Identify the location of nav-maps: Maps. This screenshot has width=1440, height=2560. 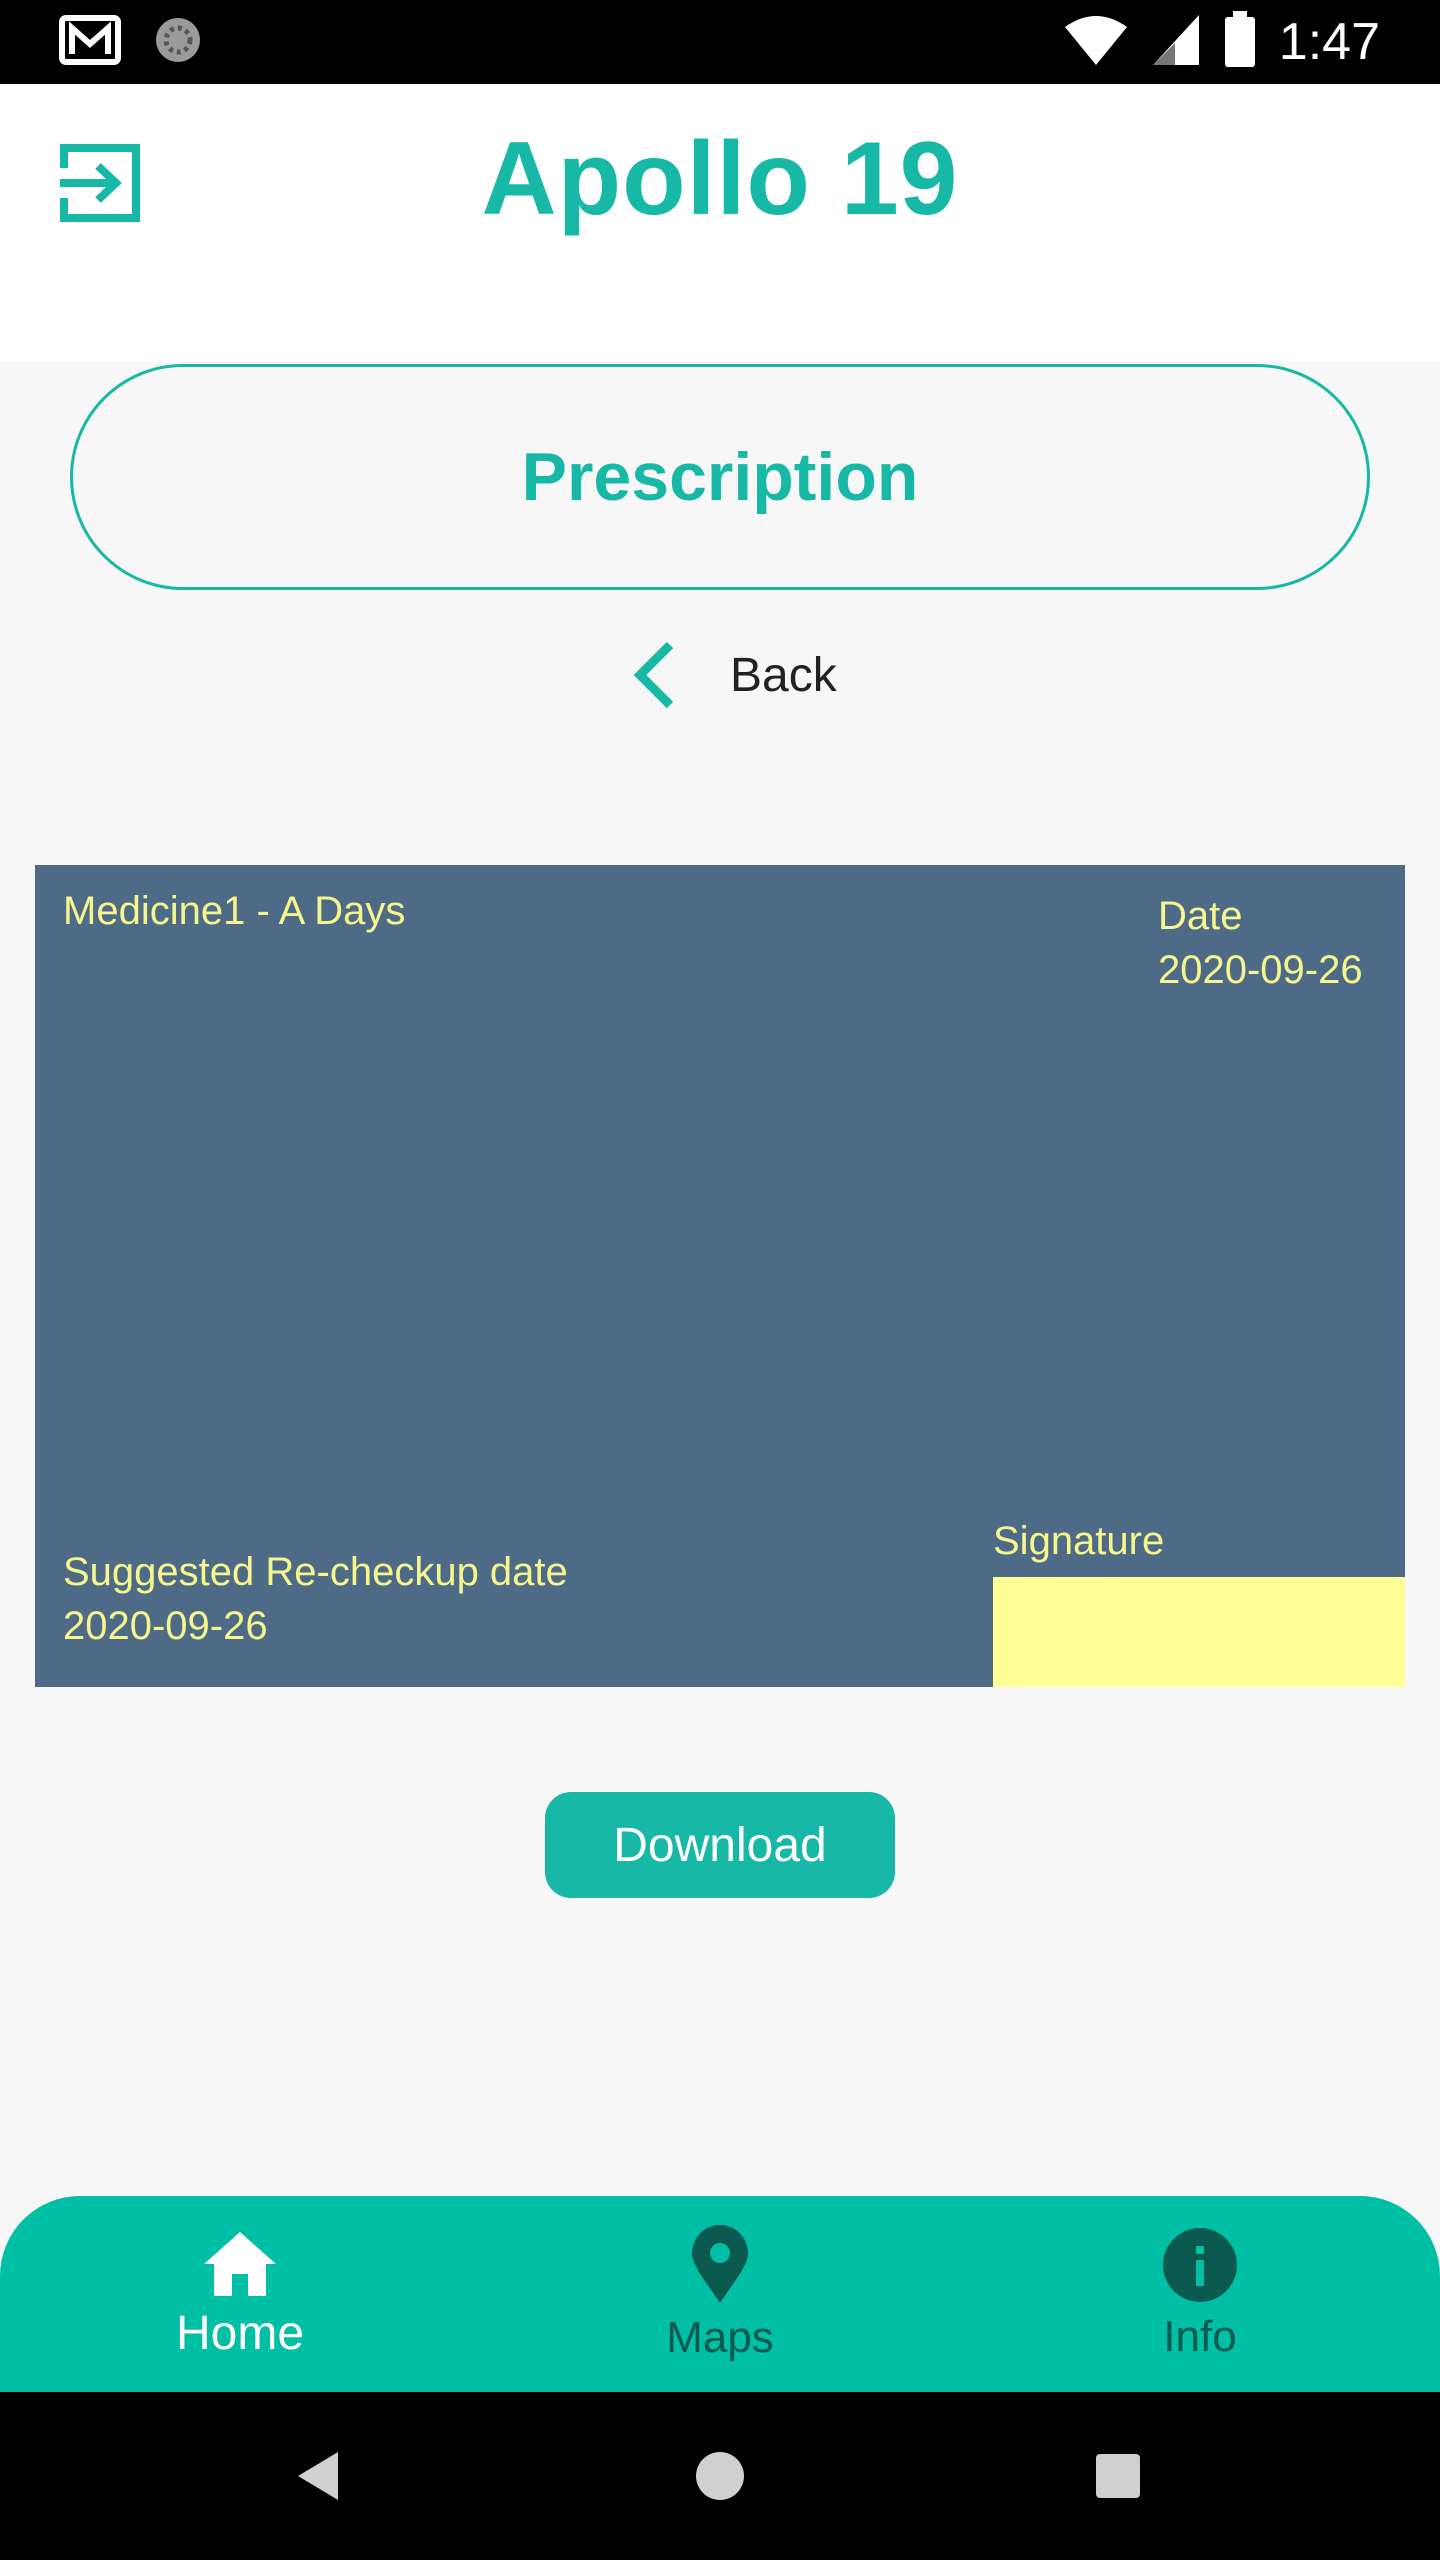
(720, 2294).